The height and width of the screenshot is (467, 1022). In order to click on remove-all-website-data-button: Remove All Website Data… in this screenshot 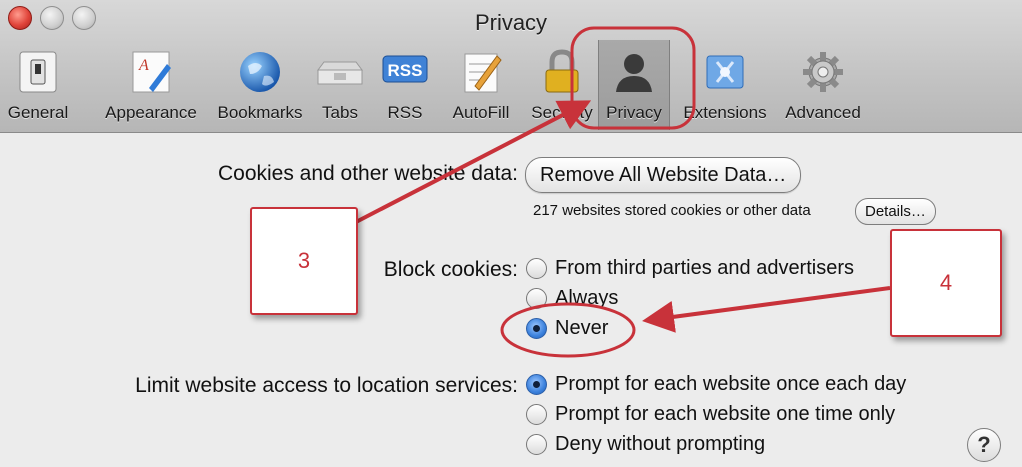, I will do `click(663, 175)`.